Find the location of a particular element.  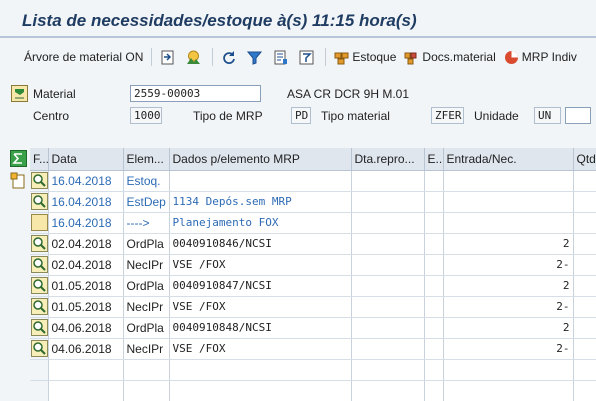

element-data-cell: VSE /FOX is located at coordinates (260, 265).